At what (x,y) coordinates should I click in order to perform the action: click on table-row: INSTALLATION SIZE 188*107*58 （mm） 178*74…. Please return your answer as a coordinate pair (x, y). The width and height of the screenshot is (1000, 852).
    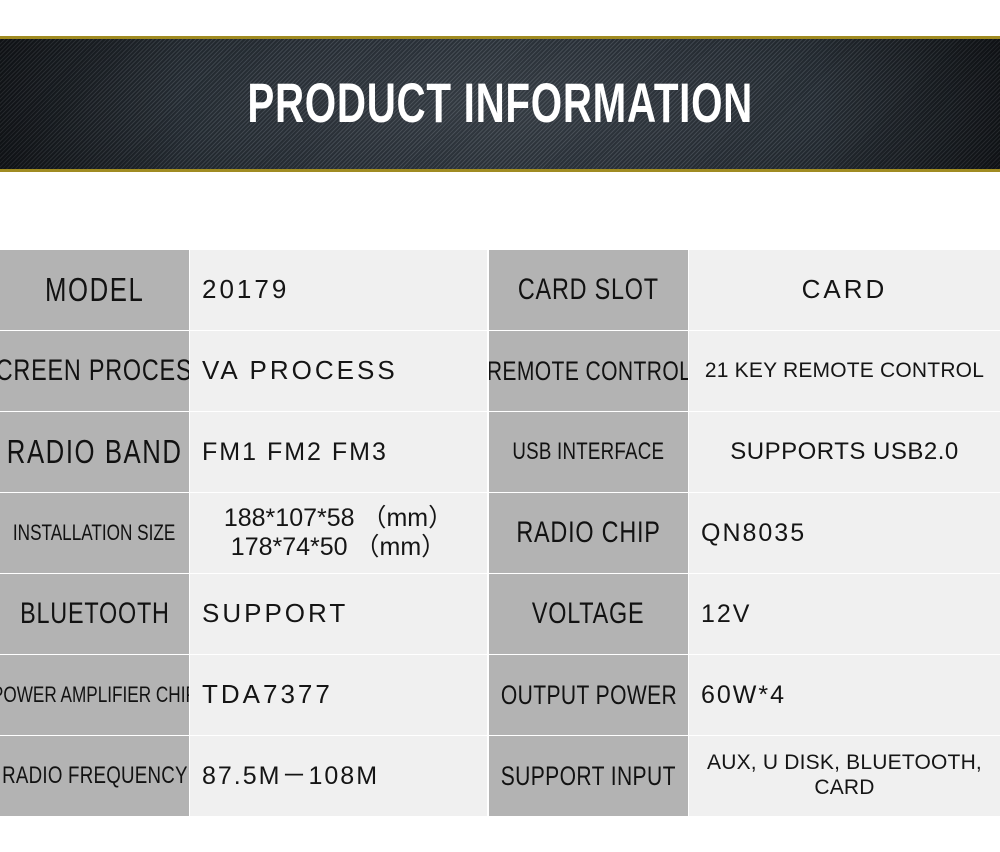
    Looking at the image, I should click on (500, 533).